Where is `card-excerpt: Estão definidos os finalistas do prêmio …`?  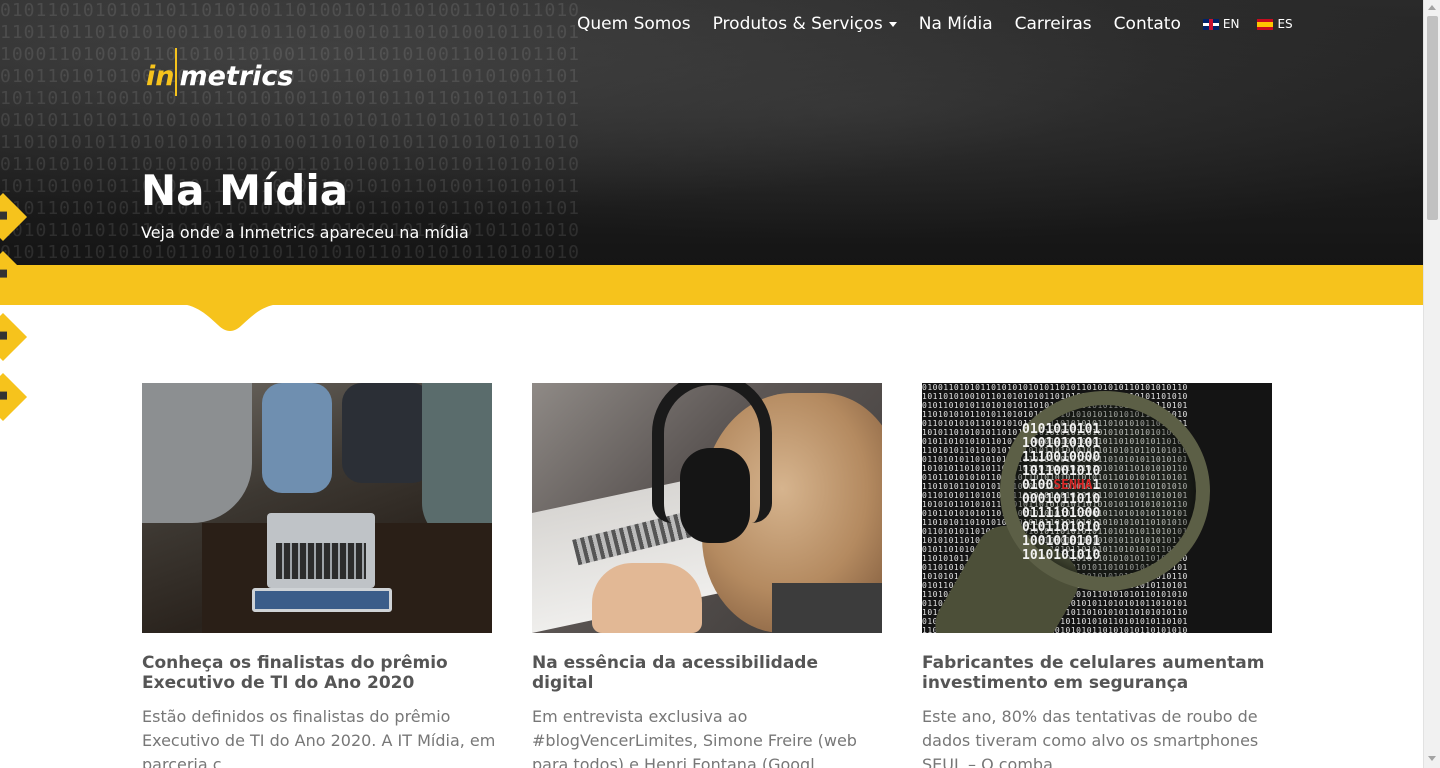 card-excerpt: Estão definidos os finalistas do prêmio … is located at coordinates (319, 737).